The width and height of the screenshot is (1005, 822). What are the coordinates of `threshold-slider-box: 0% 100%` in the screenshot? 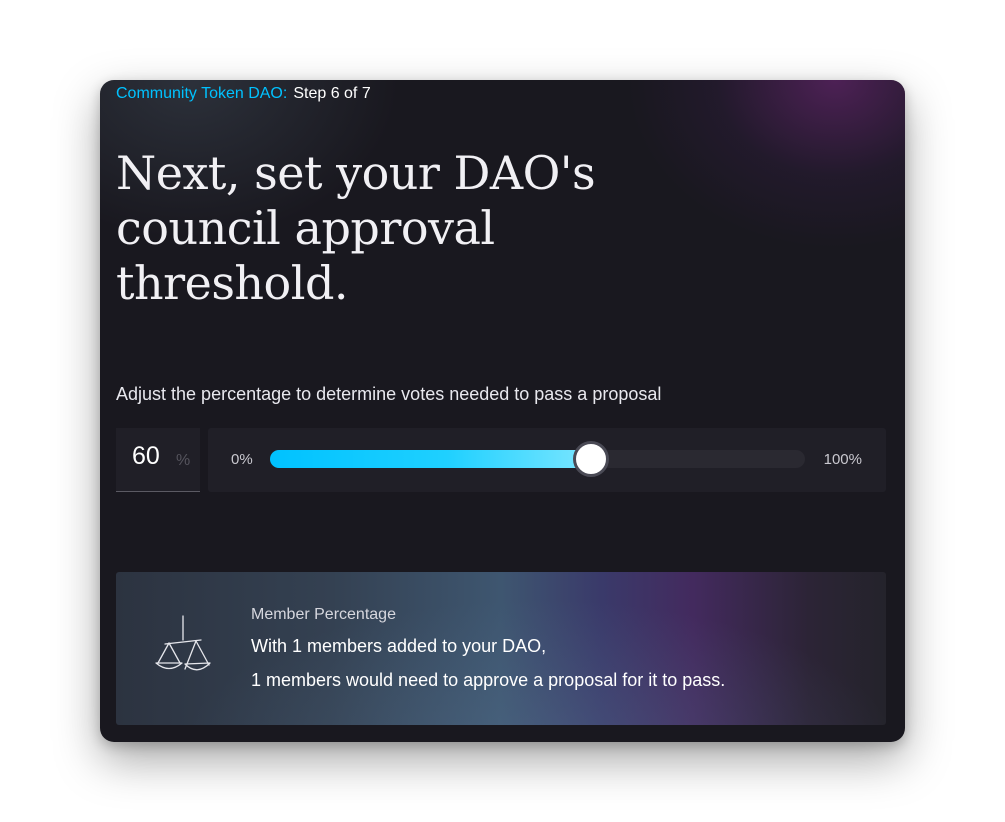 It's located at (547, 460).